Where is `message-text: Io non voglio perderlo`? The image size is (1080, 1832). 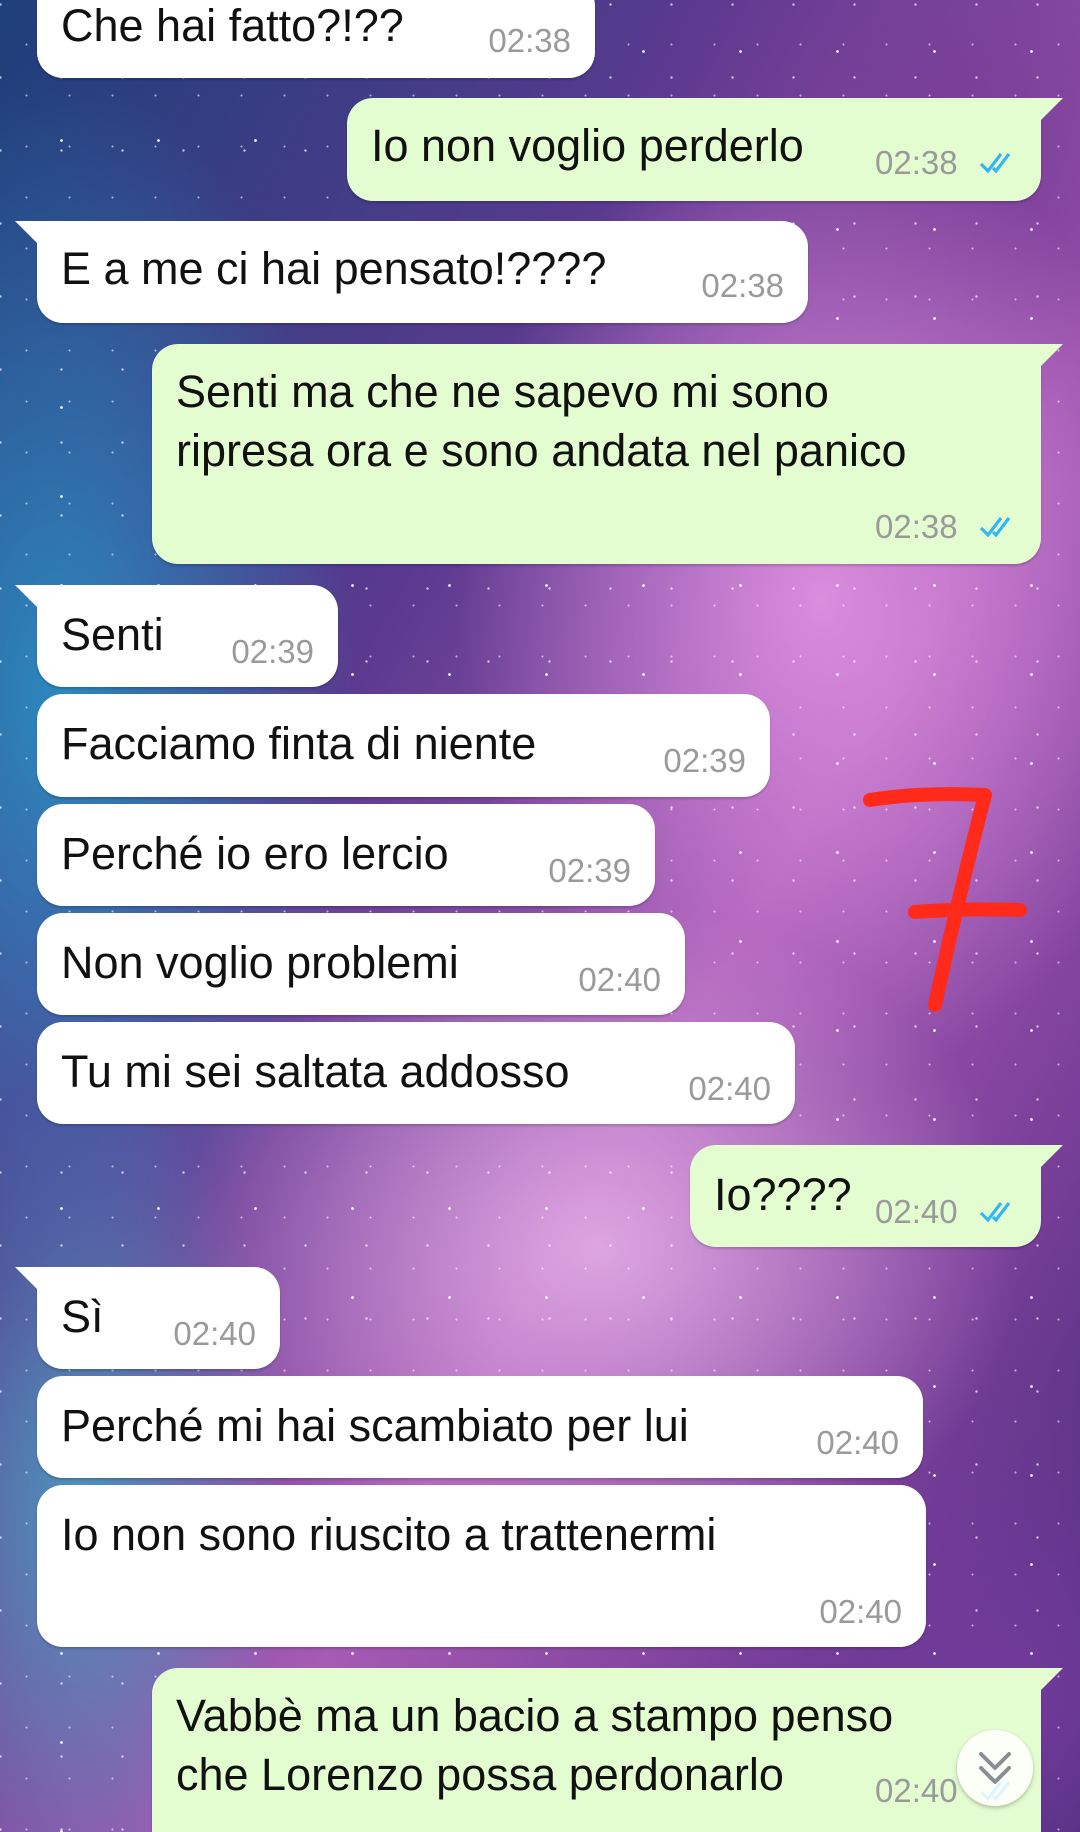
message-text: Io non voglio perderlo is located at coordinates (587, 145).